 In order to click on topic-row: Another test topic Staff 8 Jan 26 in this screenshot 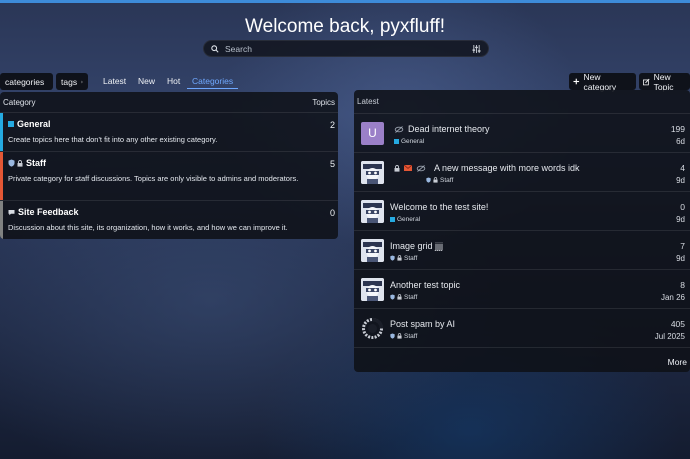, I will do `click(522, 288)`.